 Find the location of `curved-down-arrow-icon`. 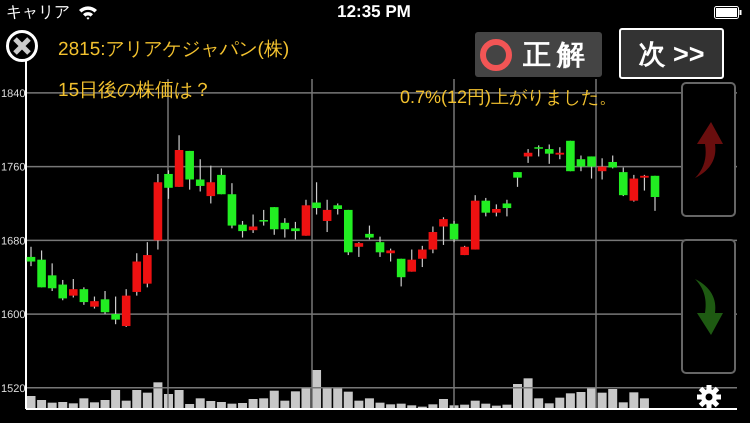

curved-down-arrow-icon is located at coordinates (708, 306).